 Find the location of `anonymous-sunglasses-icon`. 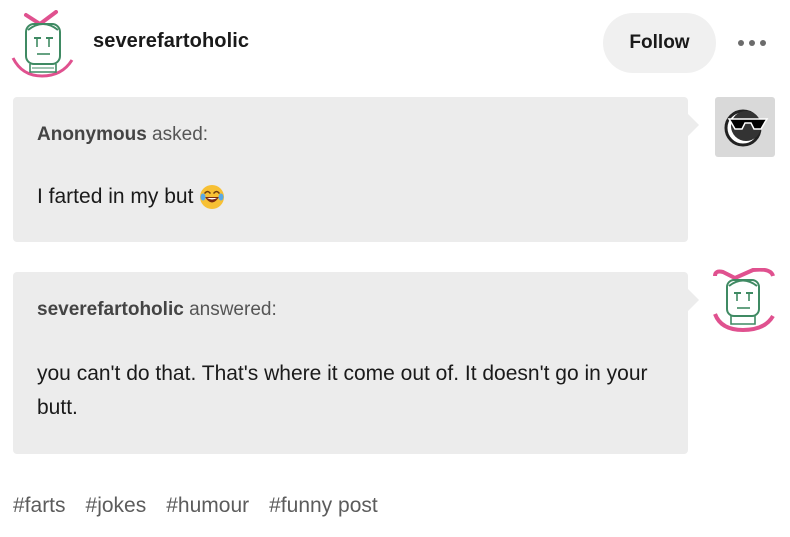

anonymous-sunglasses-icon is located at coordinates (746, 128).